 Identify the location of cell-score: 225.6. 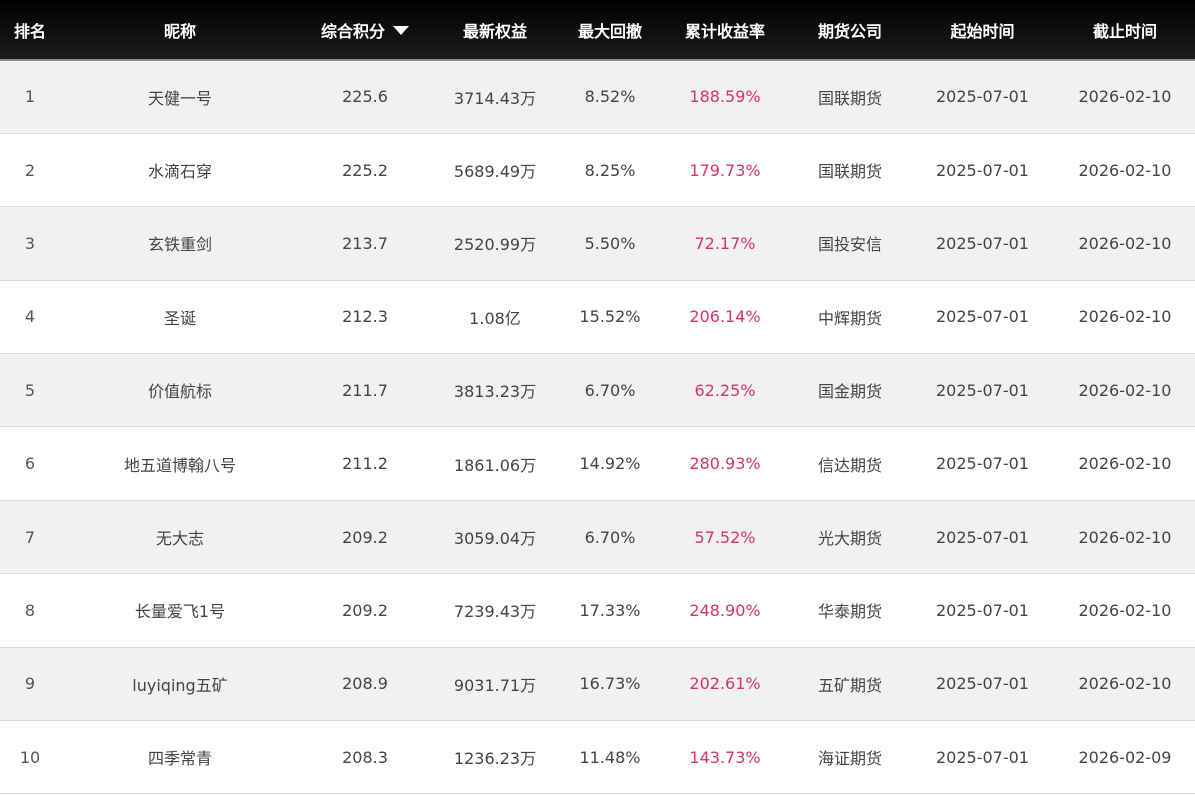
(365, 97).